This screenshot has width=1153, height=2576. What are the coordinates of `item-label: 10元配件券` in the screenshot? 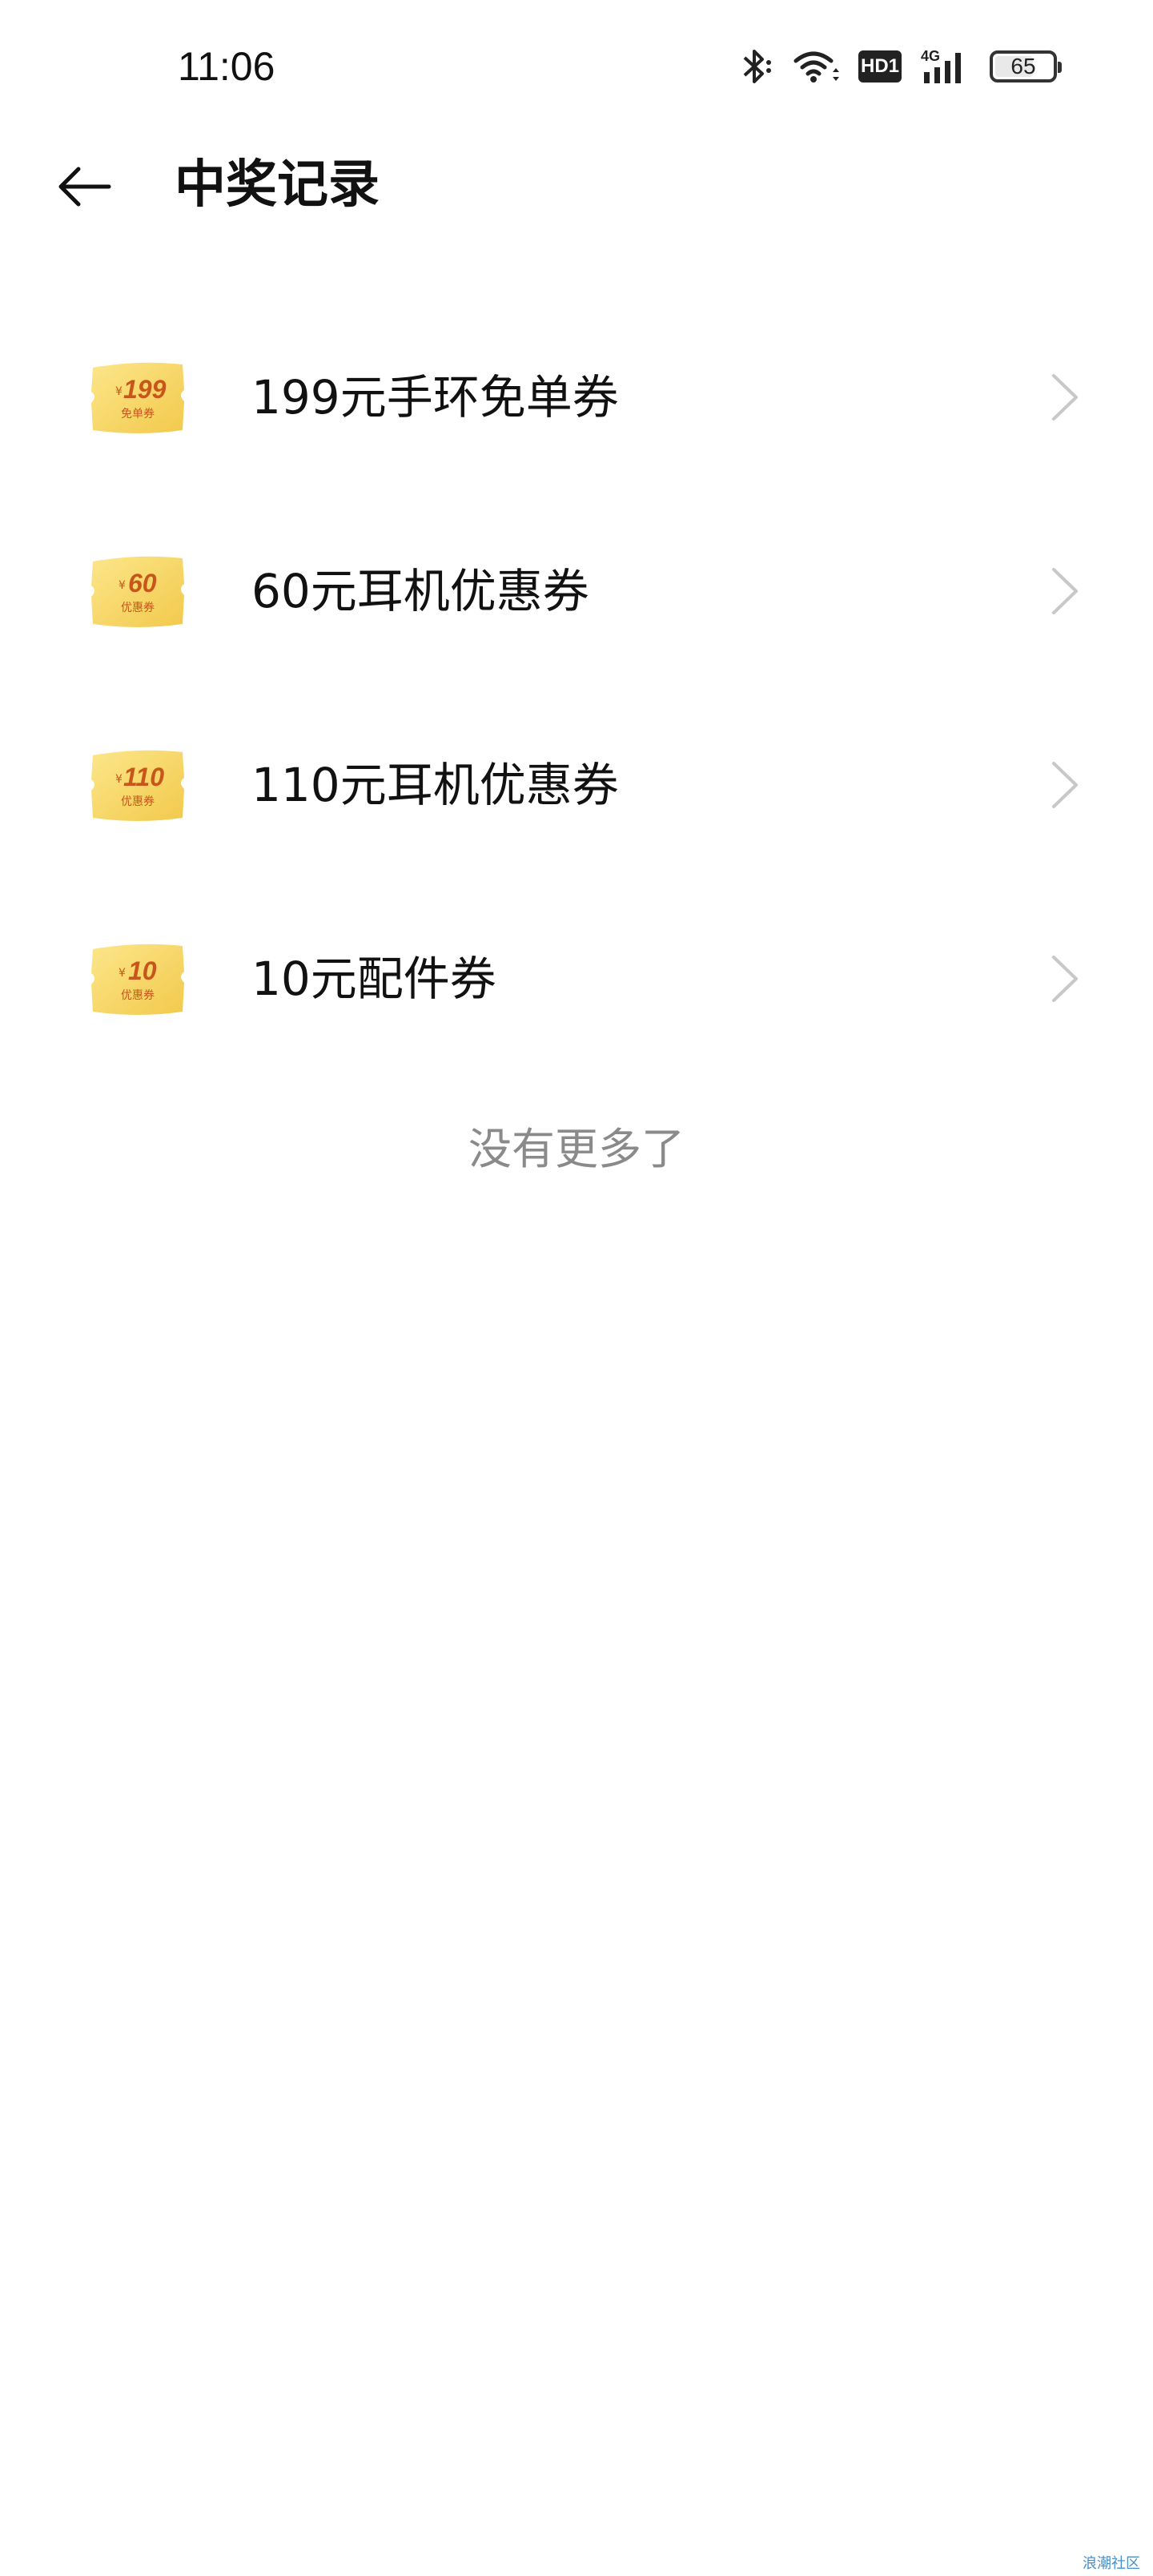 It's located at (374, 979).